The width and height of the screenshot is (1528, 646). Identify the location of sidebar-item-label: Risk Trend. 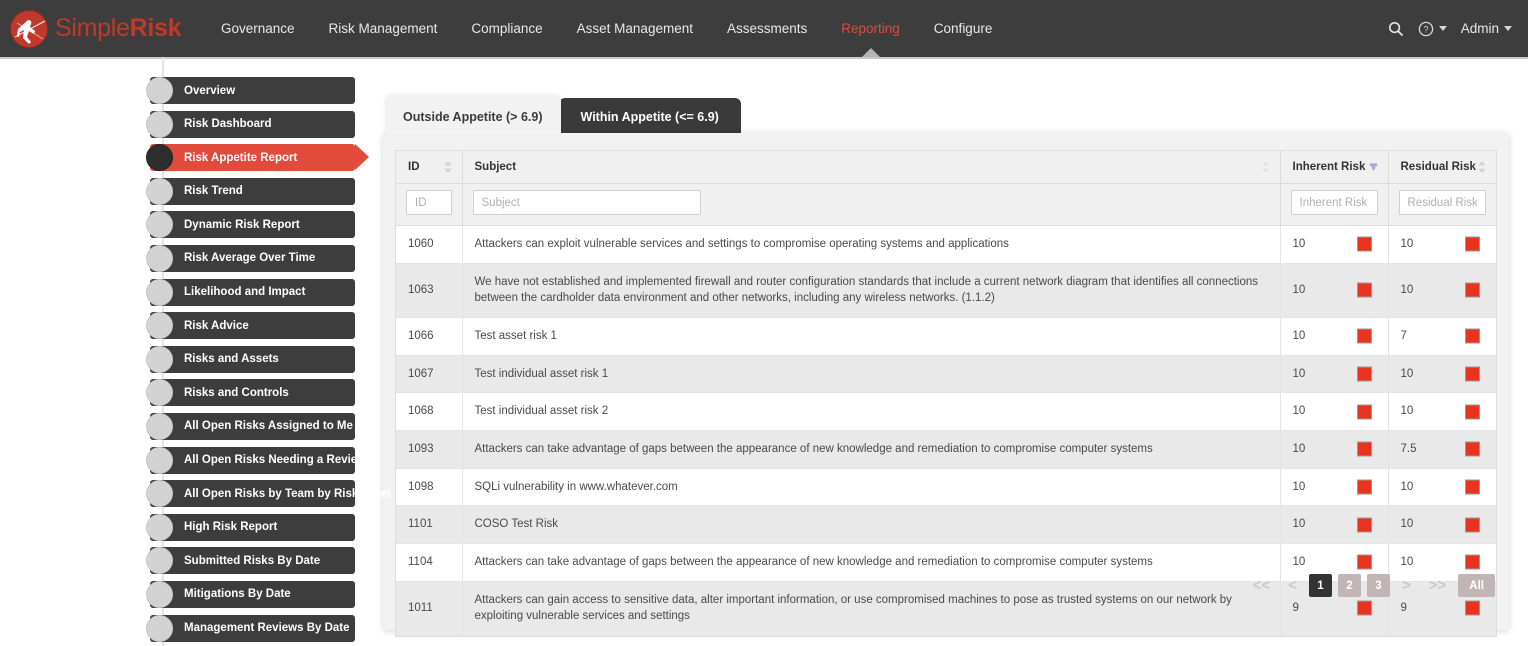
(213, 191).